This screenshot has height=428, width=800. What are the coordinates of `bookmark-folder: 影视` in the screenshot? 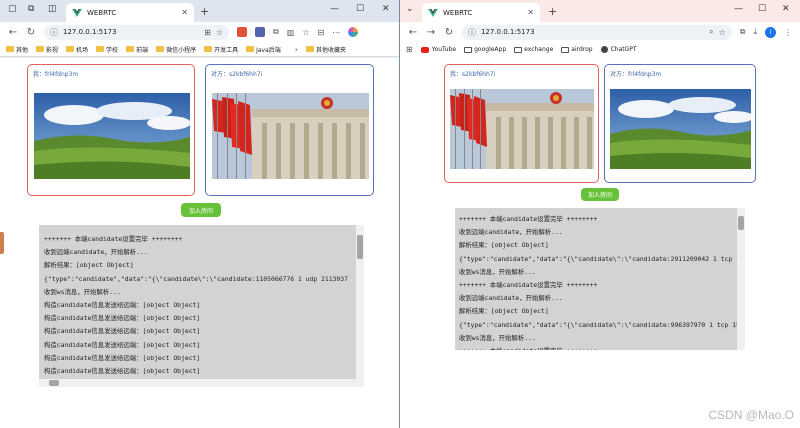 It's located at (47, 49).